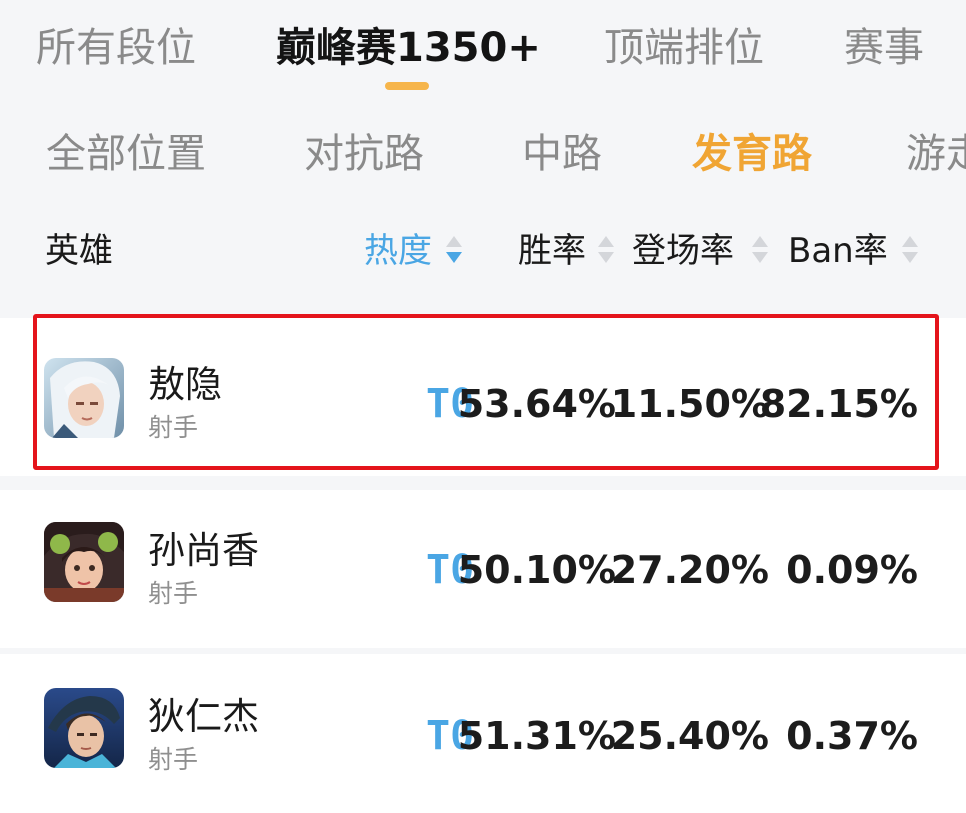 The height and width of the screenshot is (813, 966). Describe the element at coordinates (398, 251) in the screenshot. I see `column-header-heat: 热度` at that location.